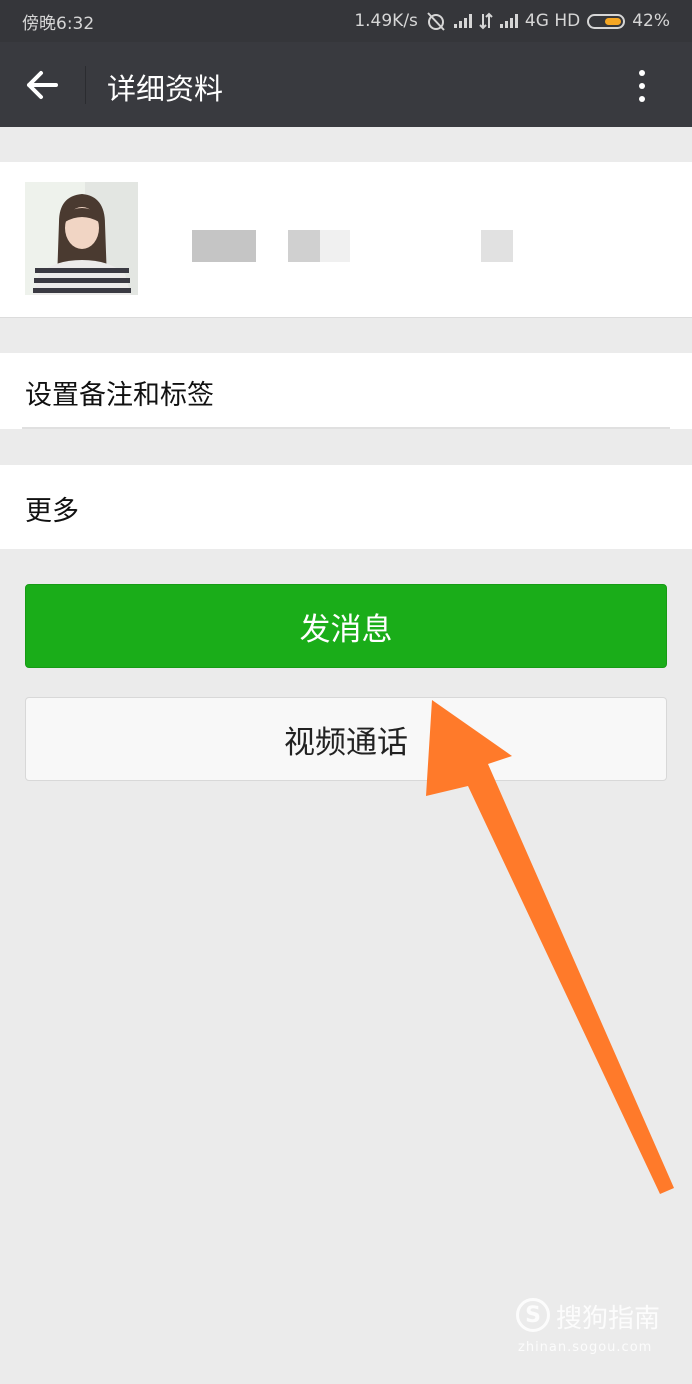 The height and width of the screenshot is (1384, 692). Describe the element at coordinates (81, 238) in the screenshot. I see `avatar` at that location.